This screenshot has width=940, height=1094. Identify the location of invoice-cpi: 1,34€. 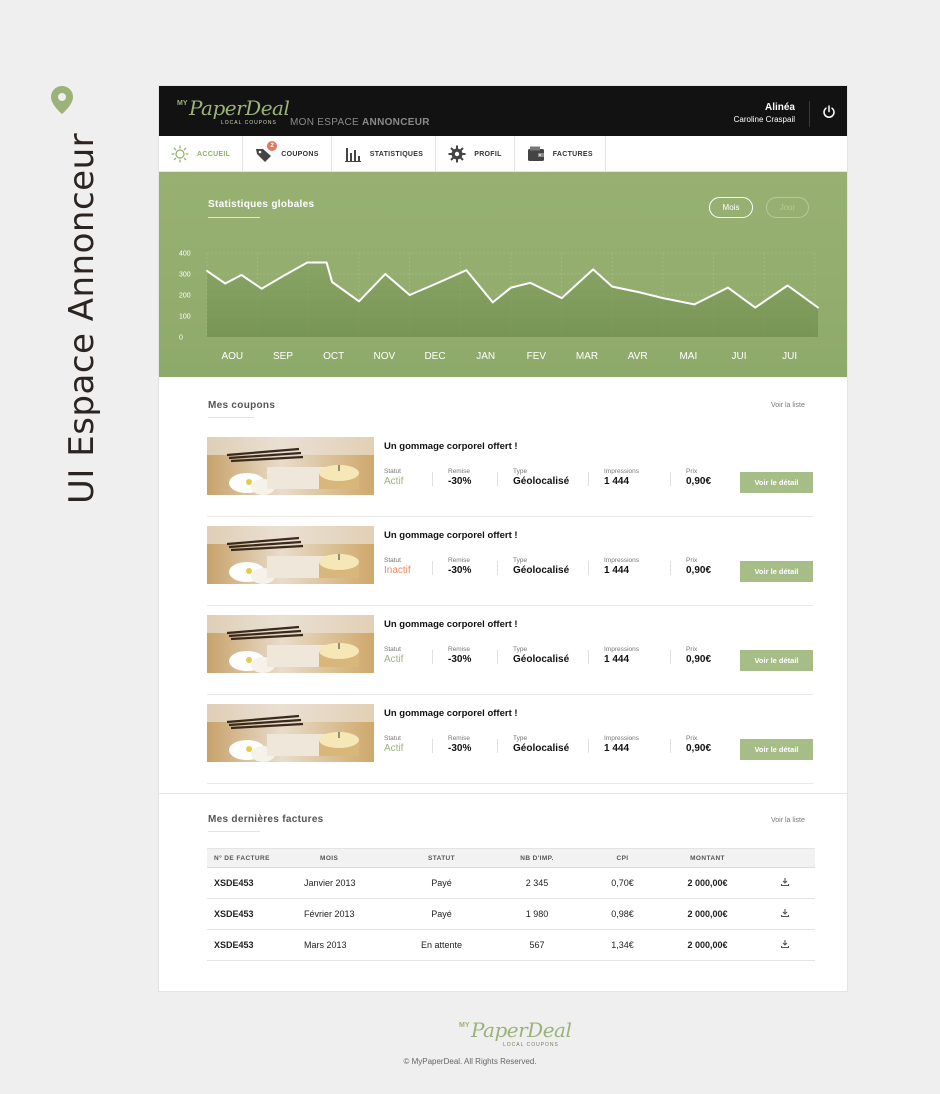
(622, 945).